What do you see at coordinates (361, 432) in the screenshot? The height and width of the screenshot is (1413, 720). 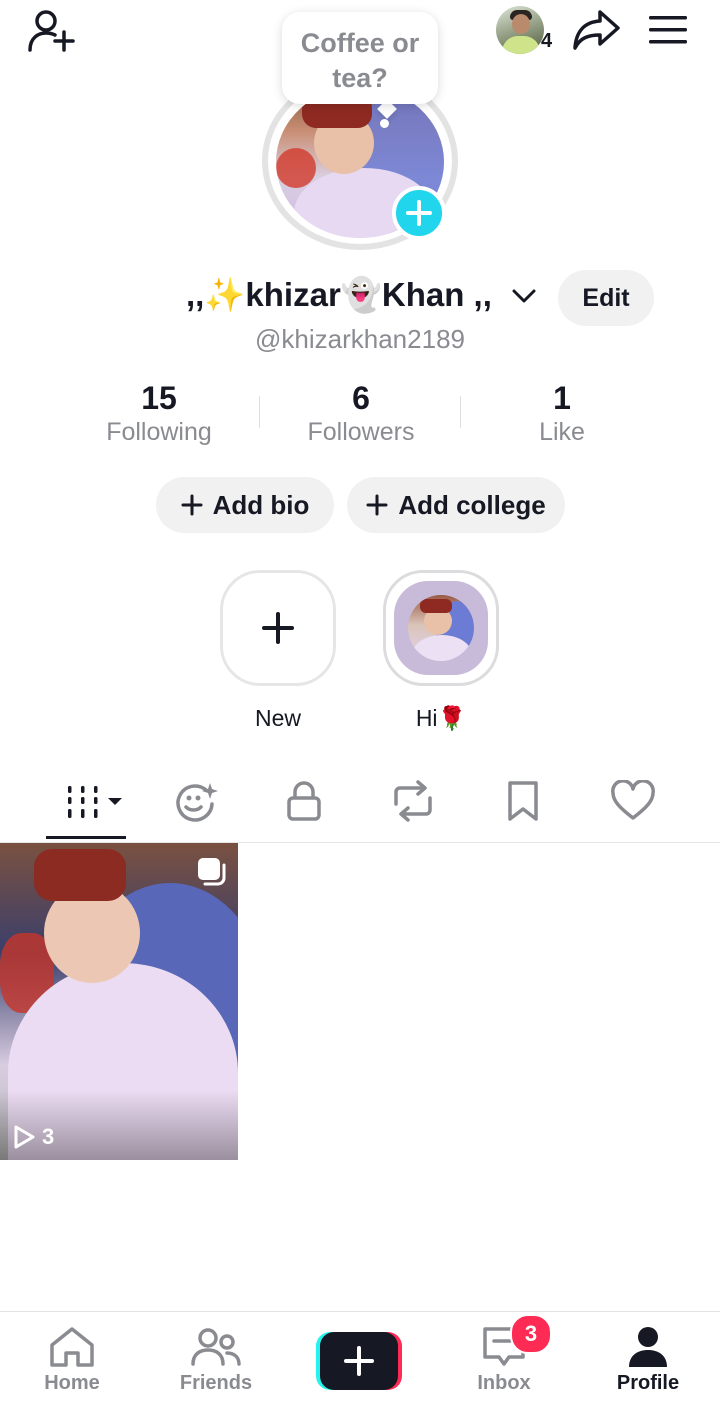 I see `stat-label: Followers` at bounding box center [361, 432].